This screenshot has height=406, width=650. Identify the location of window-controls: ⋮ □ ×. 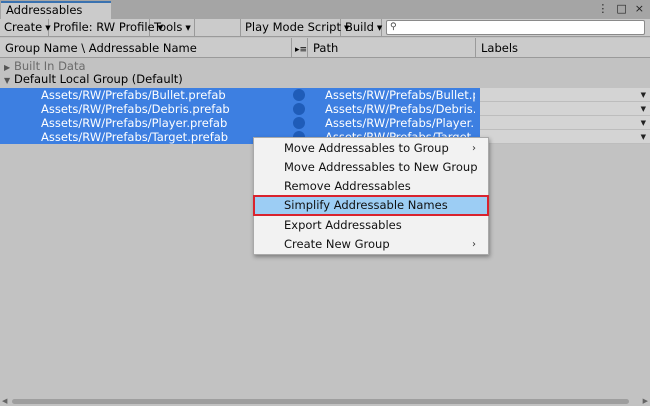
(620, 9).